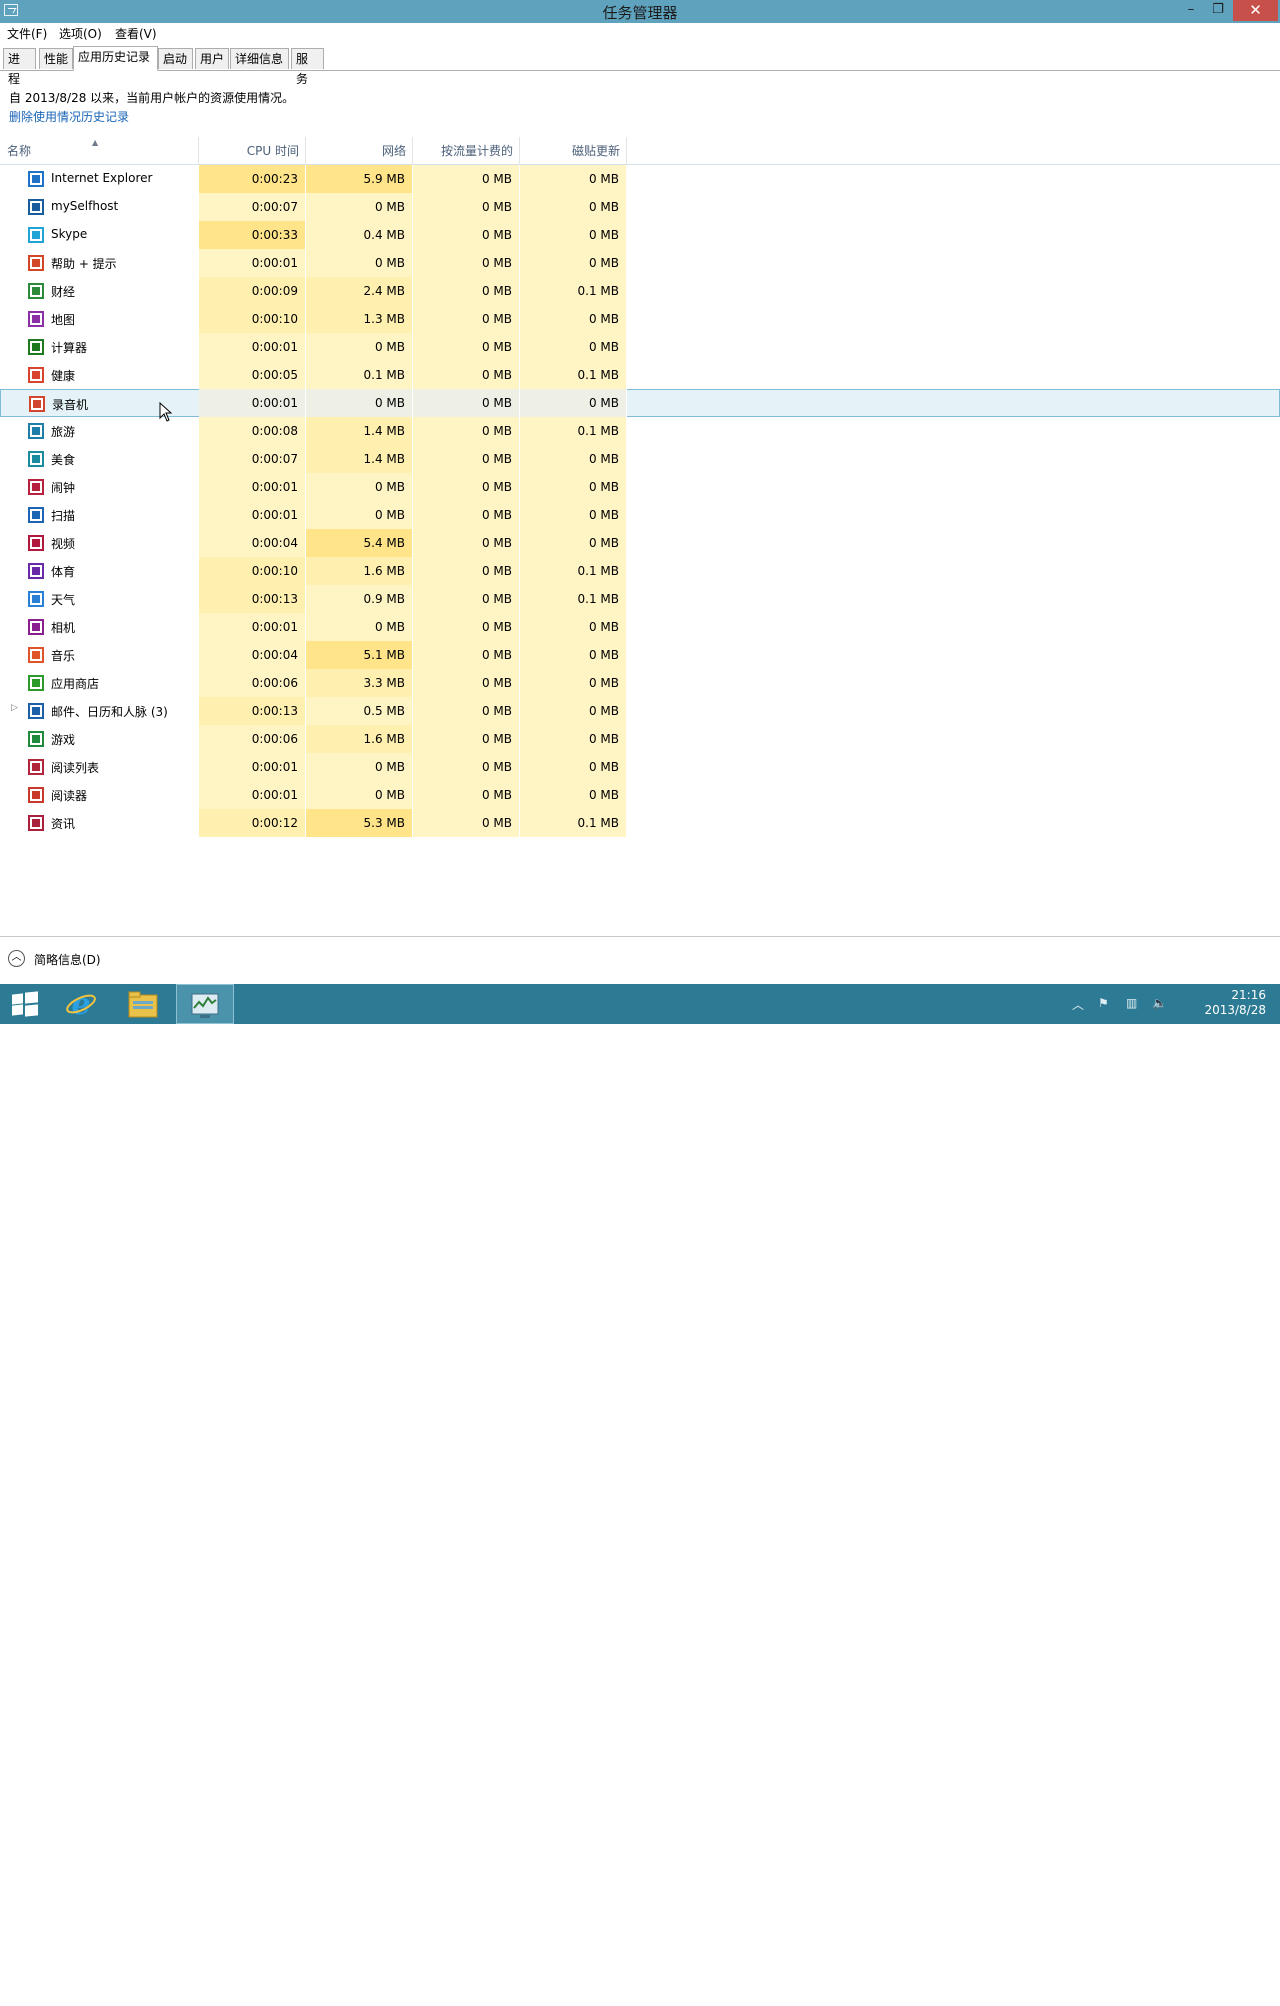 The image size is (1280, 2006). What do you see at coordinates (36, 319) in the screenshot?
I see `maps-icon` at bounding box center [36, 319].